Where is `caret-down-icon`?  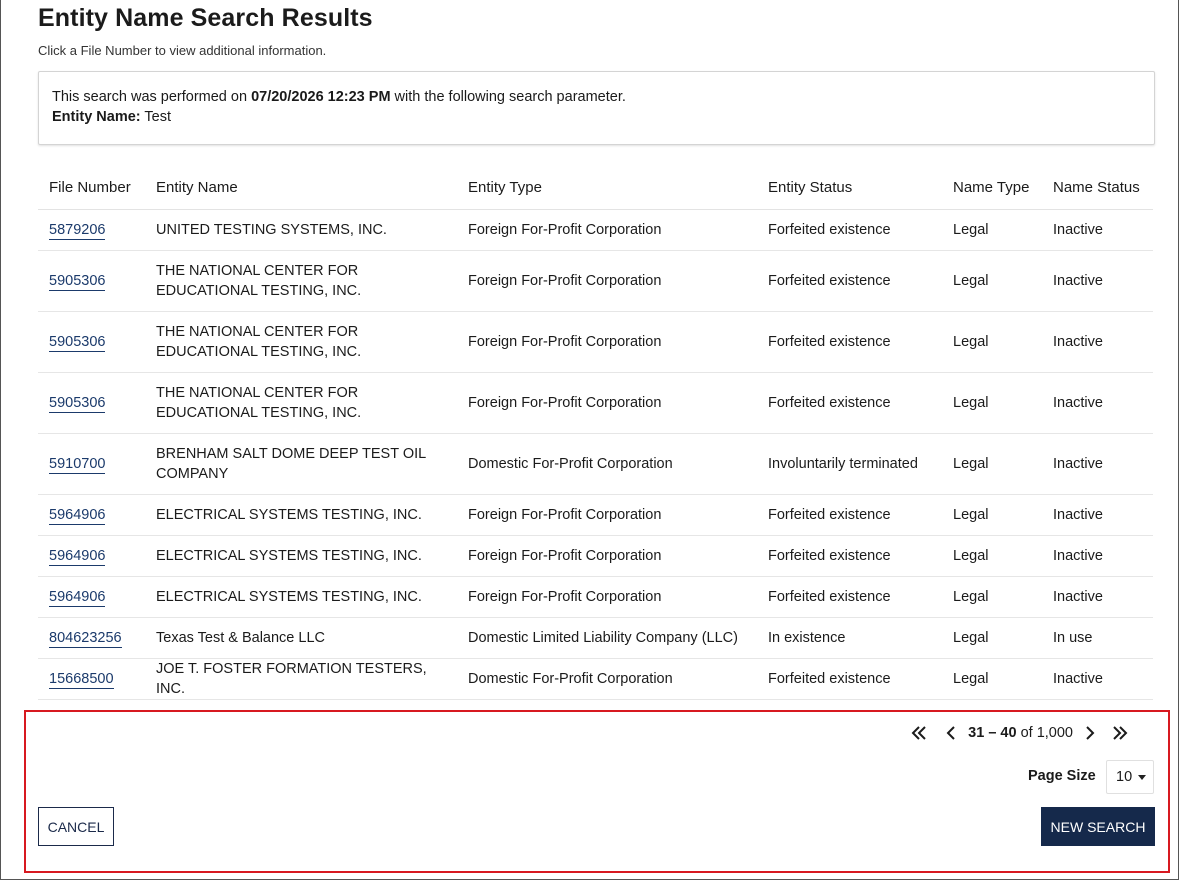 caret-down-icon is located at coordinates (1142, 777).